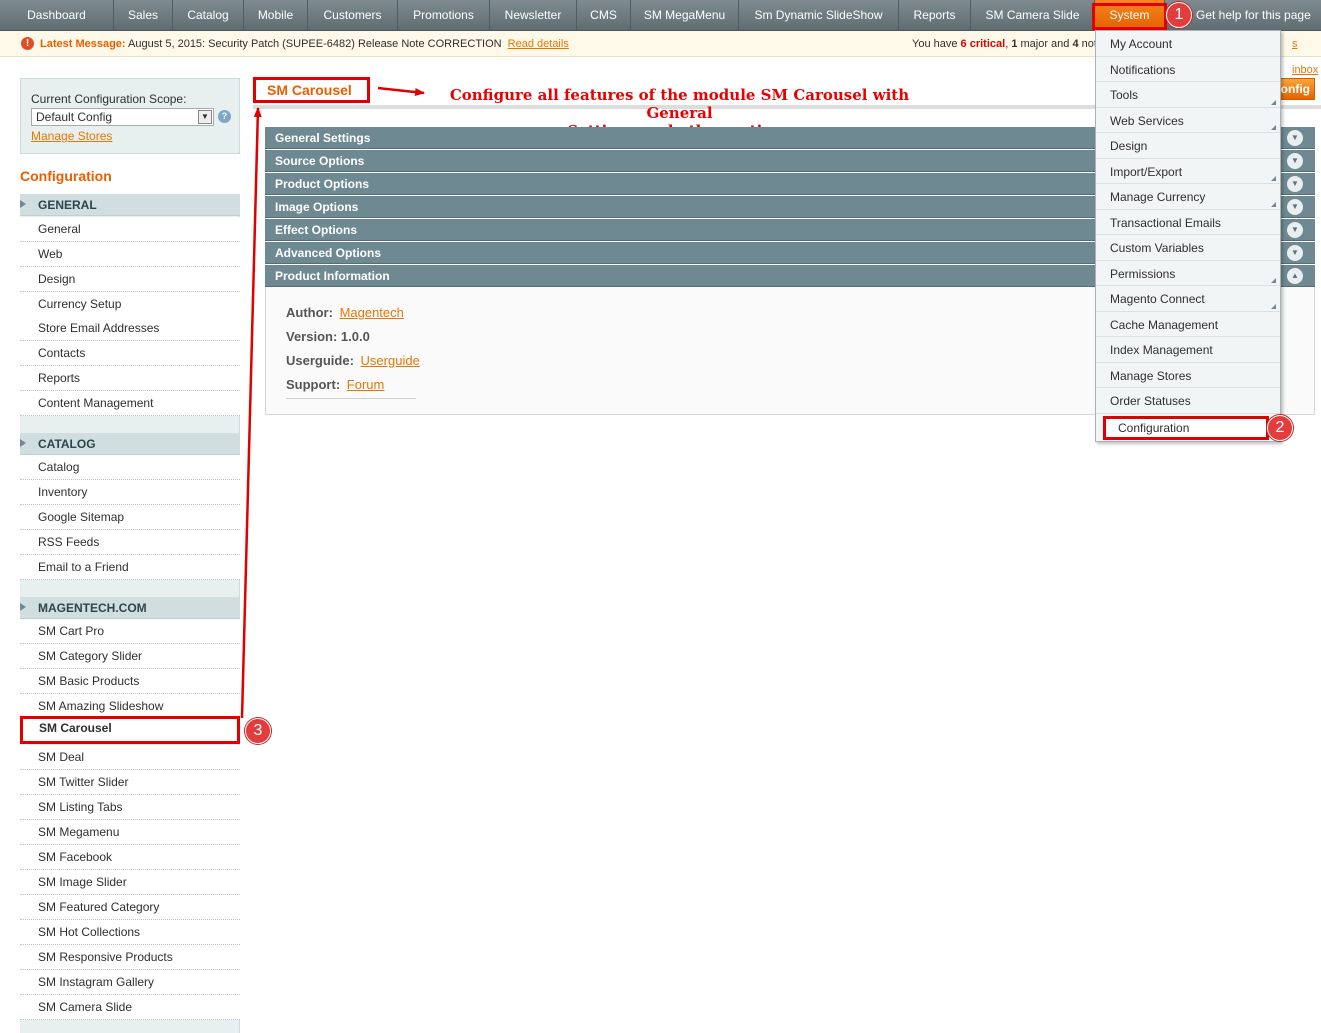 The height and width of the screenshot is (1033, 1321). What do you see at coordinates (130, 681) in the screenshot?
I see `sidebar-item-sm-basic-products: SM Basic Products` at bounding box center [130, 681].